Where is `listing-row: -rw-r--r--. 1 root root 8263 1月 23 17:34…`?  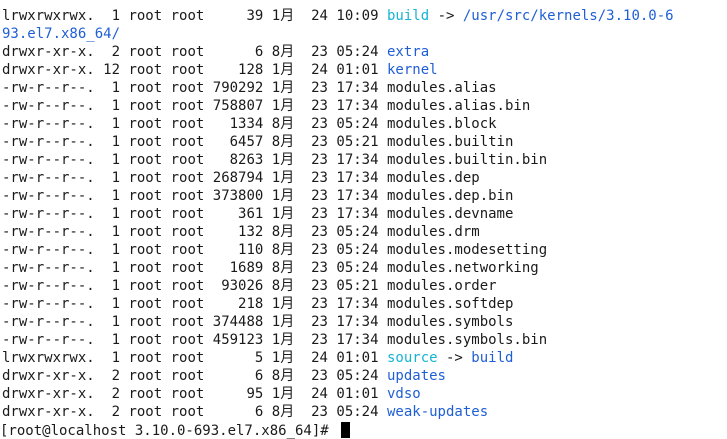
listing-row: -rw-r--r--. 1 root root 8263 1月 23 17:34… is located at coordinates (364, 160).